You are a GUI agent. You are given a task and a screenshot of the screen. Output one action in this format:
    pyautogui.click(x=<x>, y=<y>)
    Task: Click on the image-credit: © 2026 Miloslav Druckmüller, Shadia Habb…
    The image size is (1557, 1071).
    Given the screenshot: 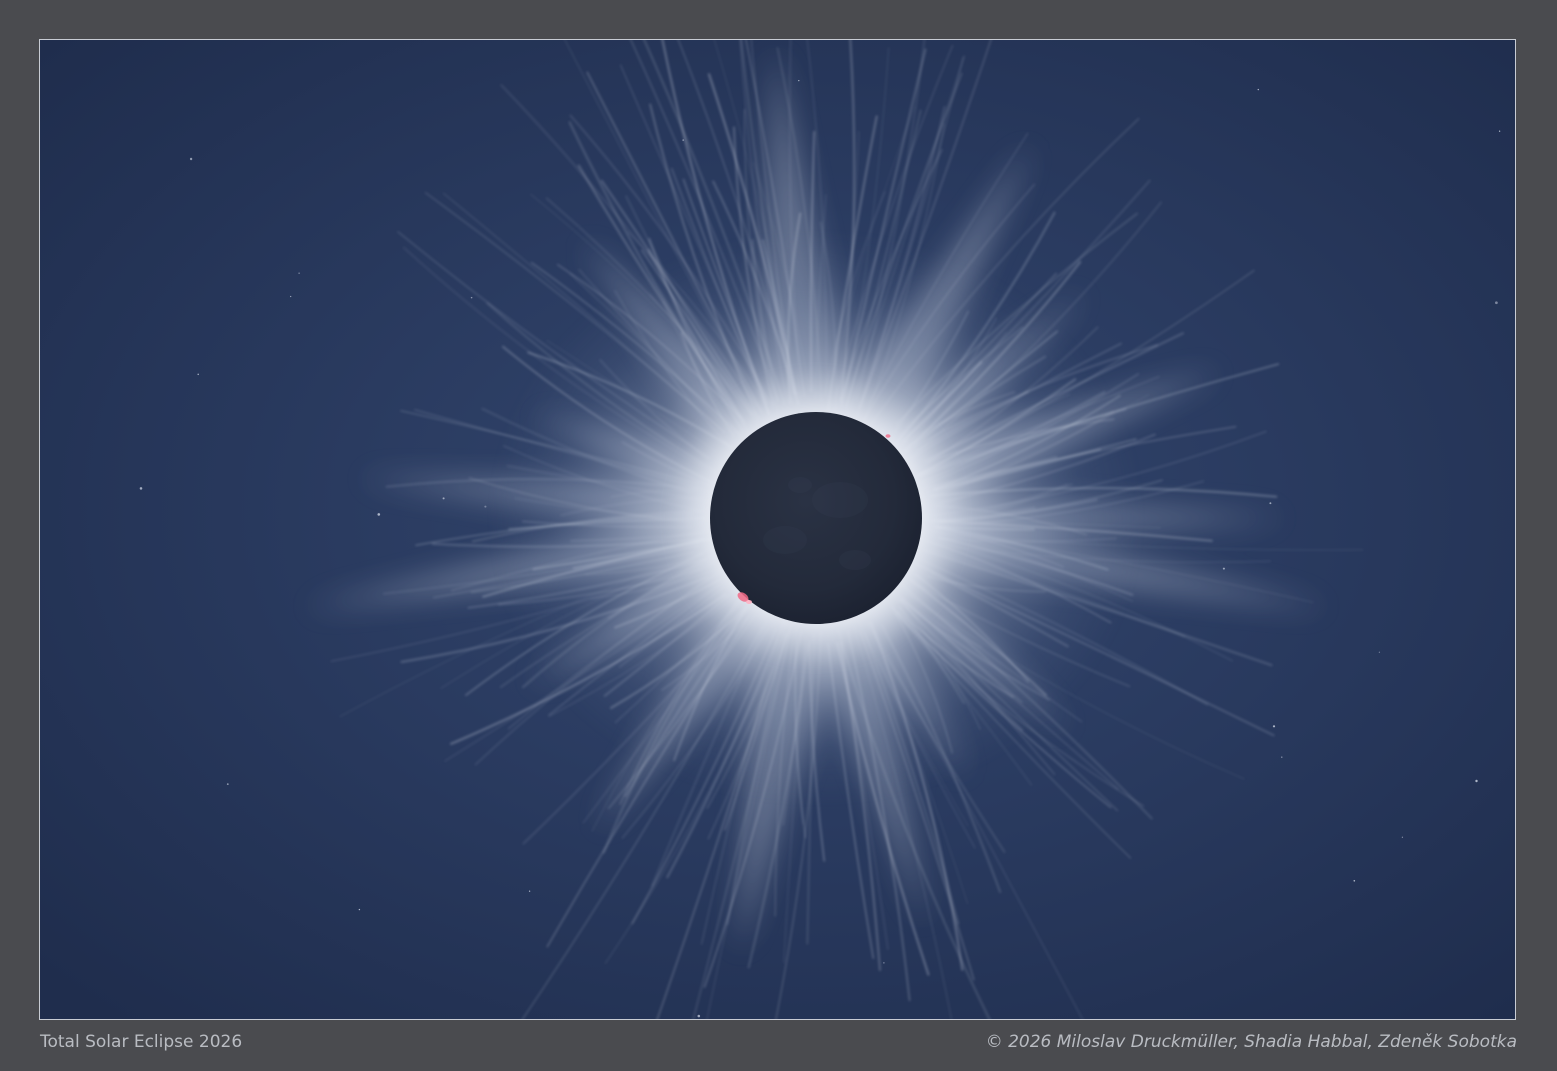 What is the action you would take?
    pyautogui.click(x=1251, y=1042)
    